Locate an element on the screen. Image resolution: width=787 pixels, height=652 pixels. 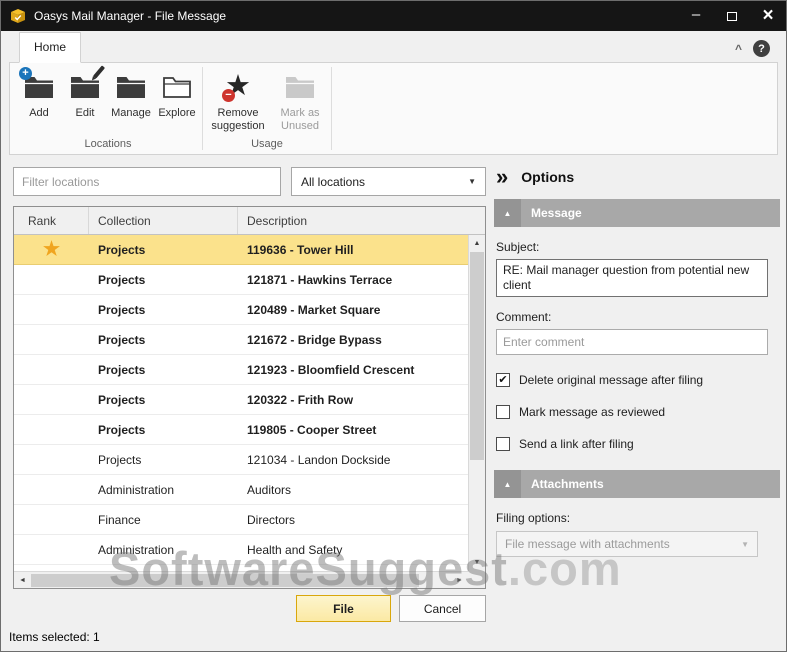
table-row: Projects 120489 - Market Square is located at coordinates (241, 310).